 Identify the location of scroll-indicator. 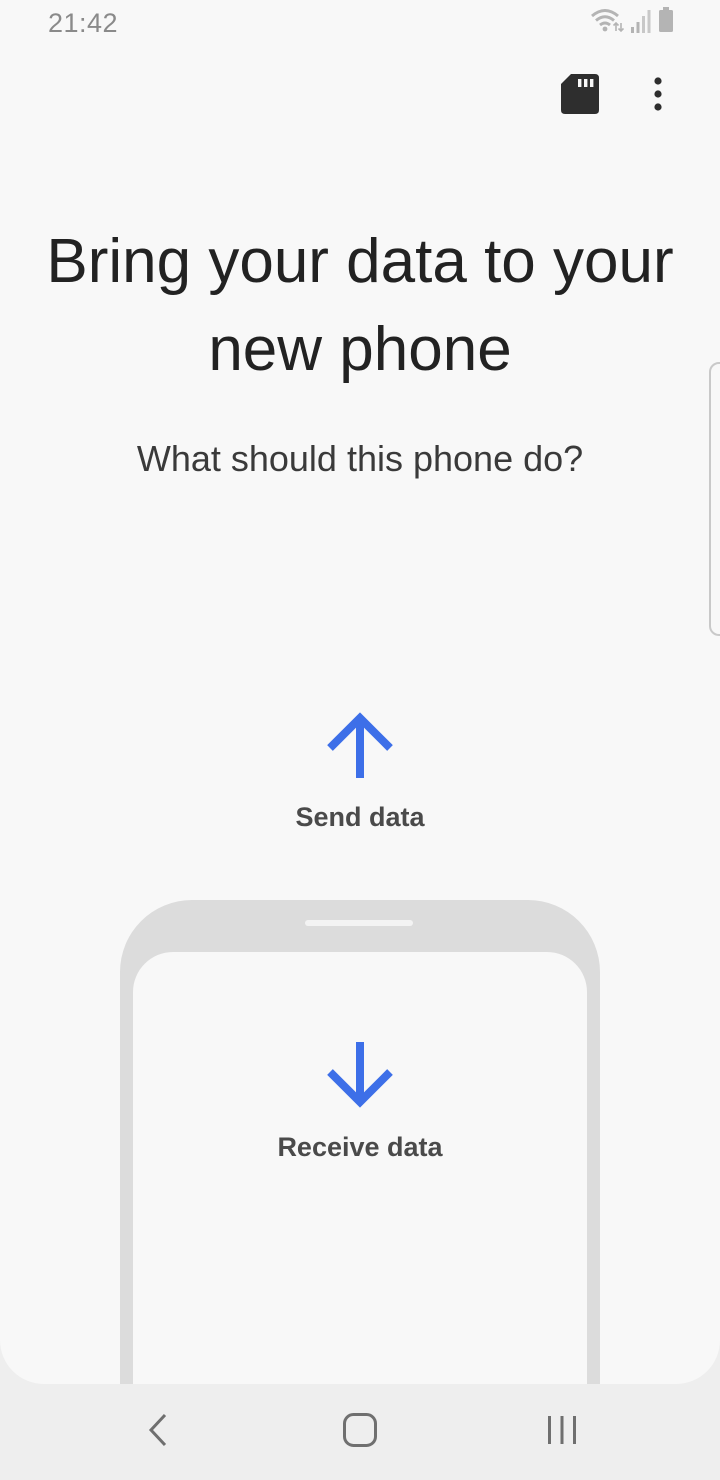
(714, 499).